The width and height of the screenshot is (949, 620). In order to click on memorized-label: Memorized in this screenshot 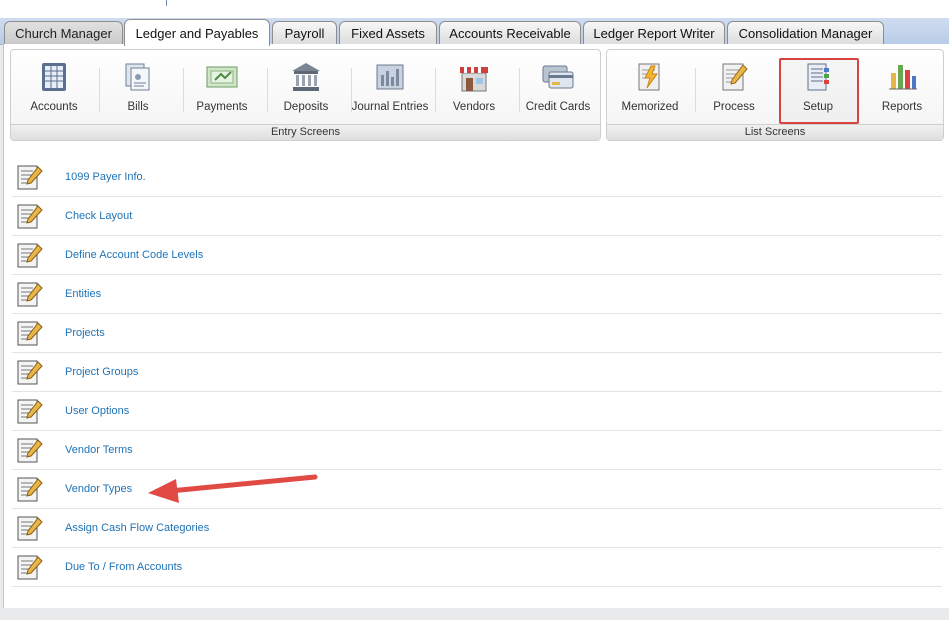, I will do `click(650, 107)`.